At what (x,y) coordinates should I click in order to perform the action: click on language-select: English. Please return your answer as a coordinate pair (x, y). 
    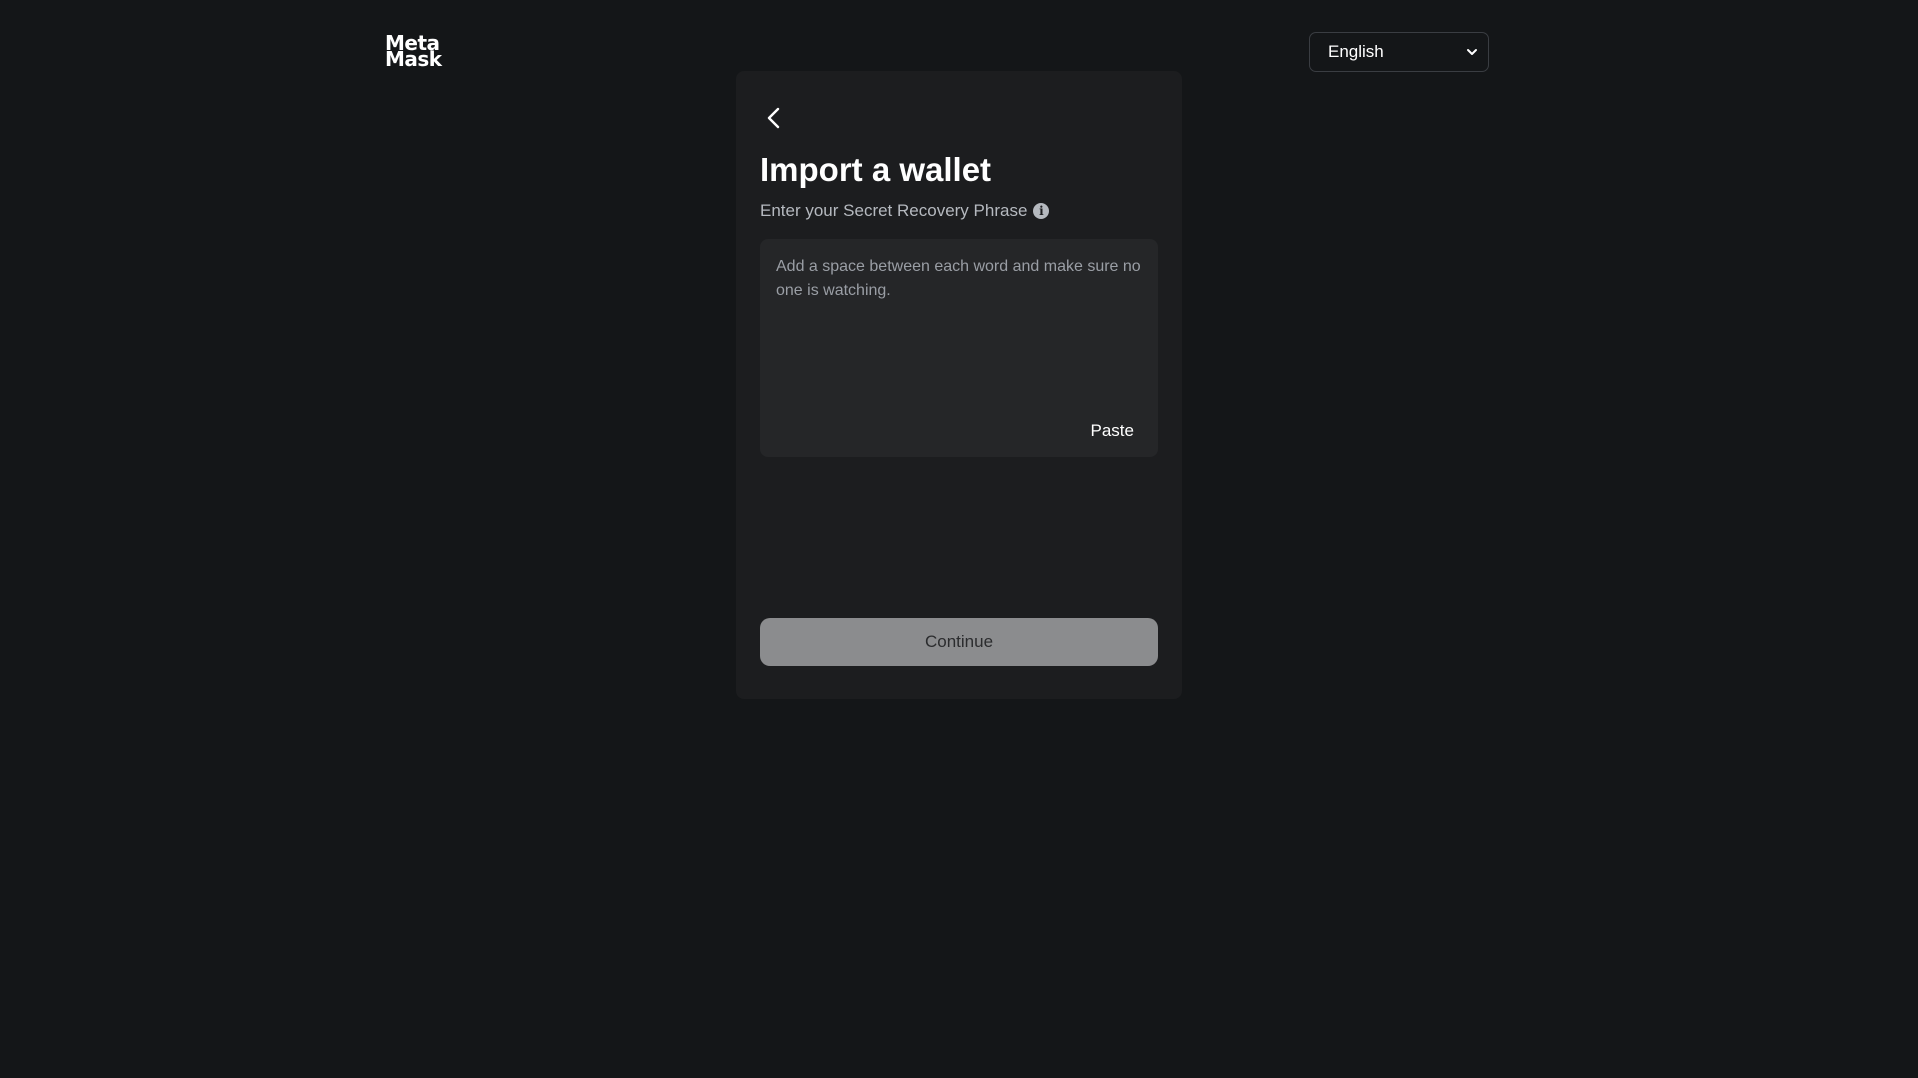
    Looking at the image, I should click on (1399, 52).